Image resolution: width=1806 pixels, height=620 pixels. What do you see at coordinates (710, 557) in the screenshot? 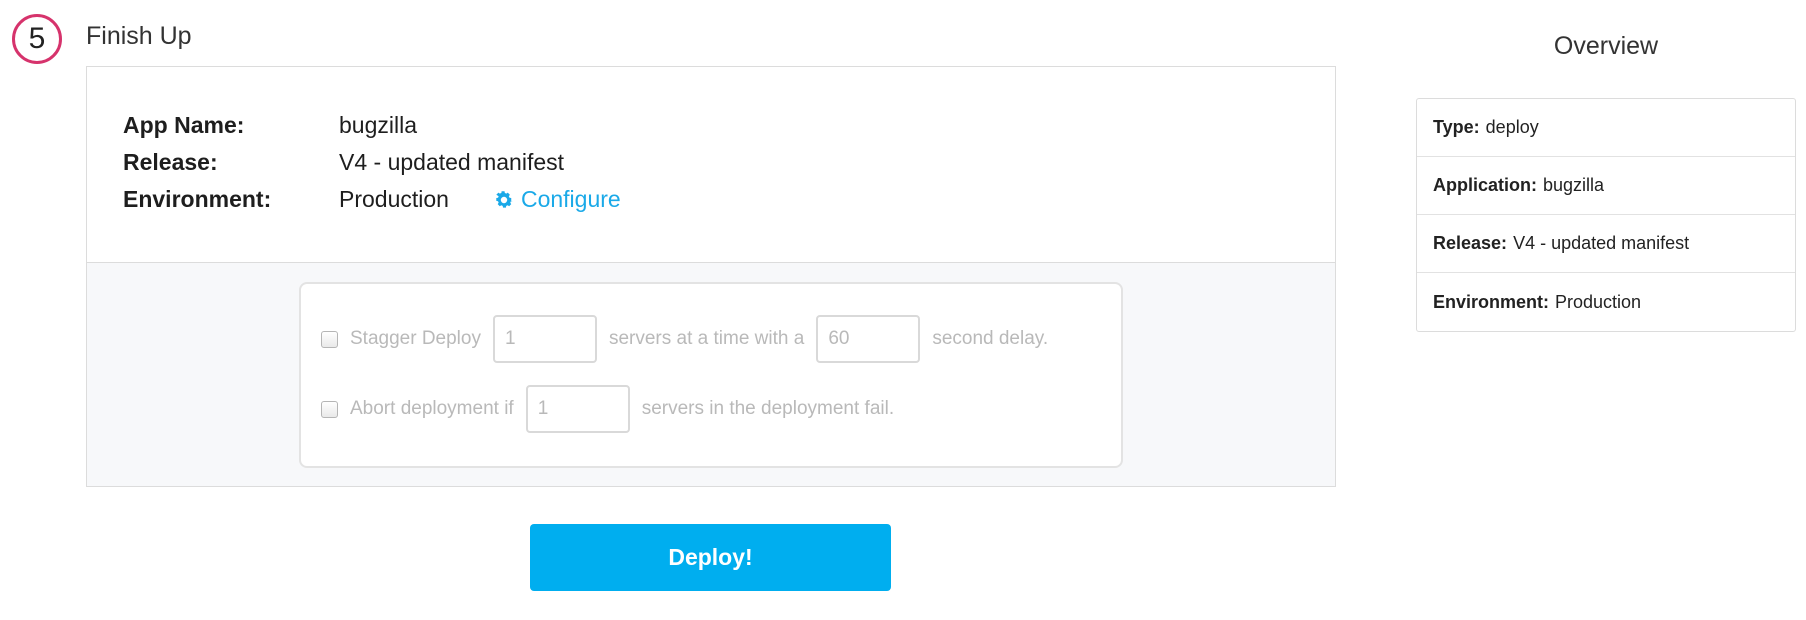
I see `deploy-button: Deploy!` at bounding box center [710, 557].